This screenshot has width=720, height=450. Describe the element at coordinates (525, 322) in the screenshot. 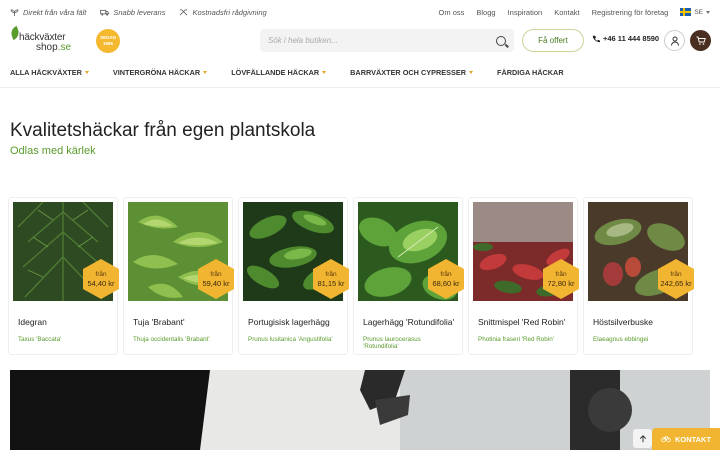

I see `product-name: Snittmispel 'Red Robin'` at that location.